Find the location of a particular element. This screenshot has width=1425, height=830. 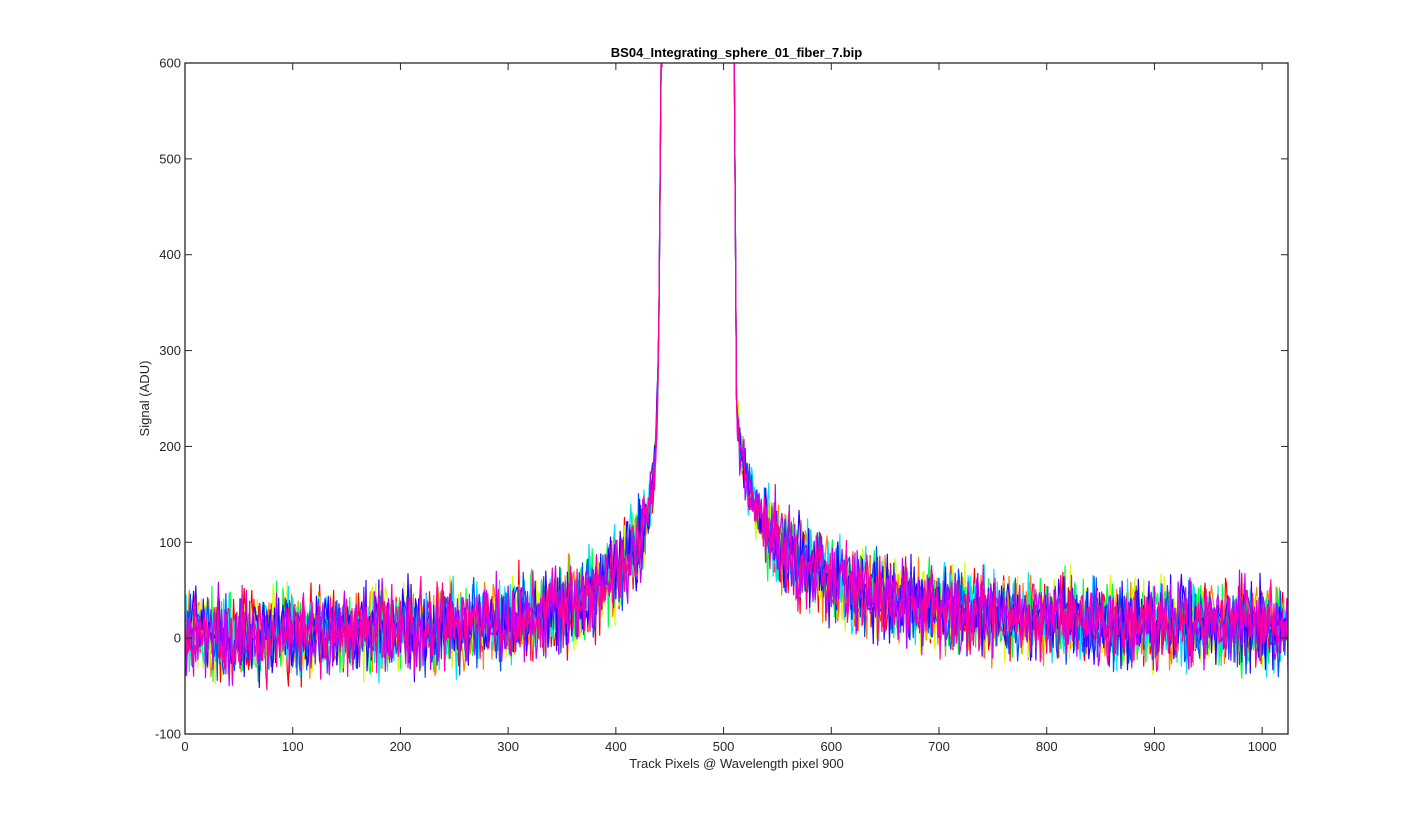

x-tick-label: 1000 is located at coordinates (1262, 746).